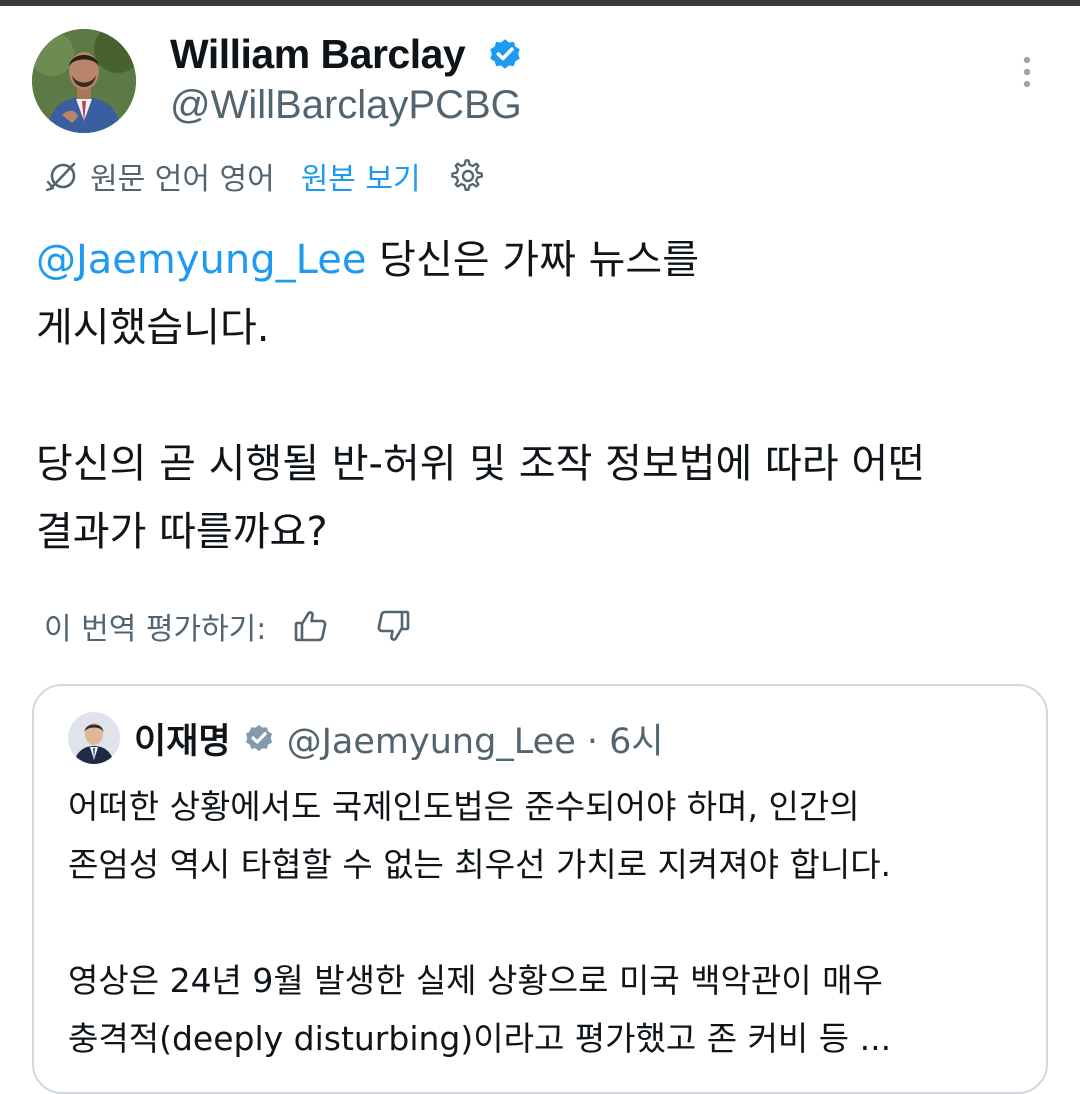 This screenshot has height=1094, width=1080. I want to click on avatar-photo, so click(84, 81).